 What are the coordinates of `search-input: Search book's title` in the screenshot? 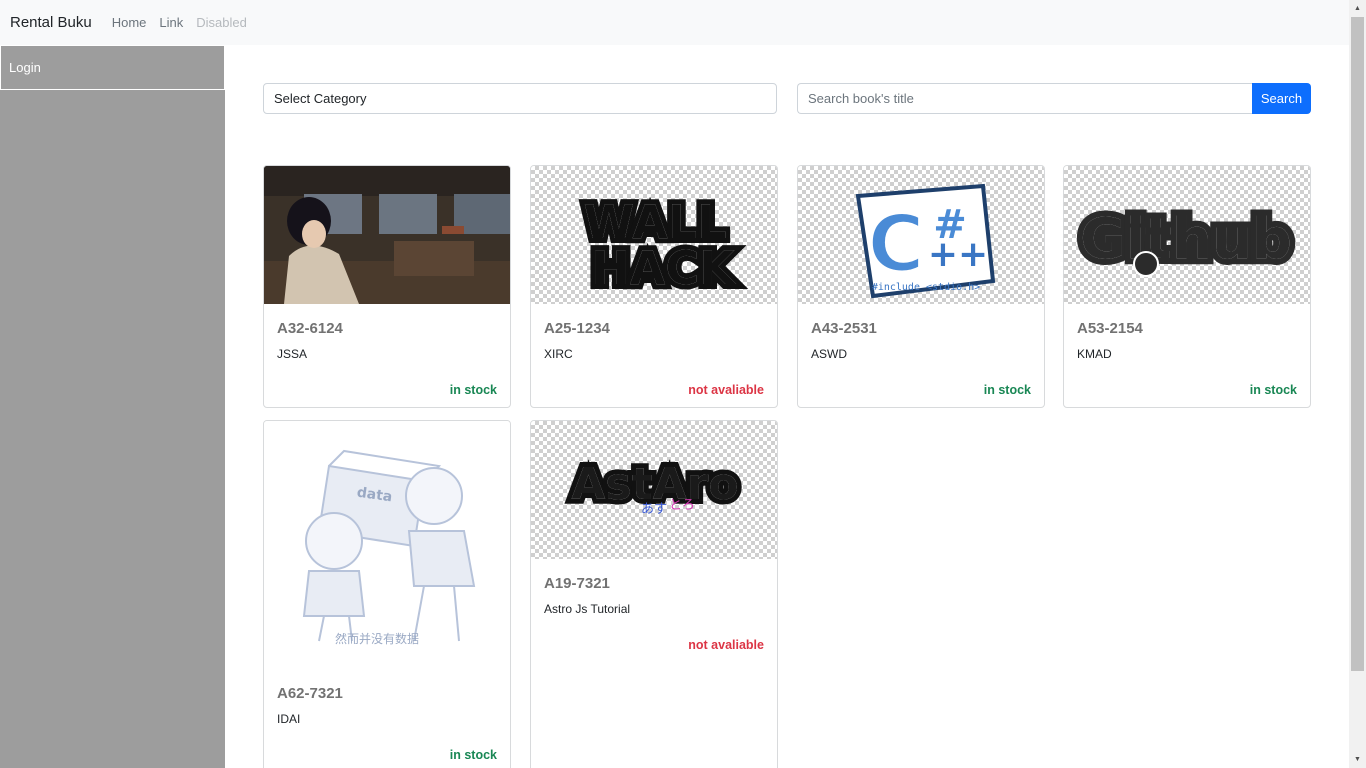 It's located at (1025, 98).